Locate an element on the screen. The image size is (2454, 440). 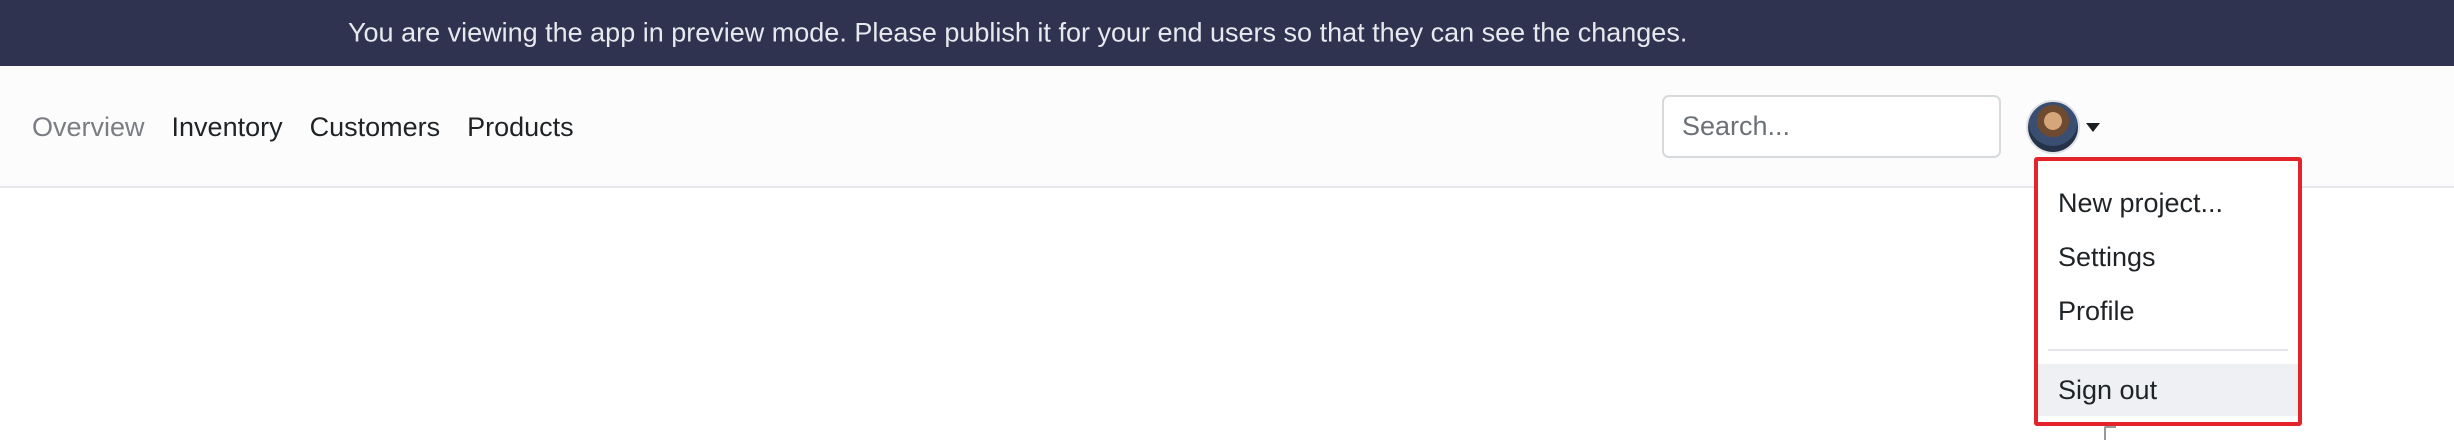
user-avatar is located at coordinates (2053, 127).